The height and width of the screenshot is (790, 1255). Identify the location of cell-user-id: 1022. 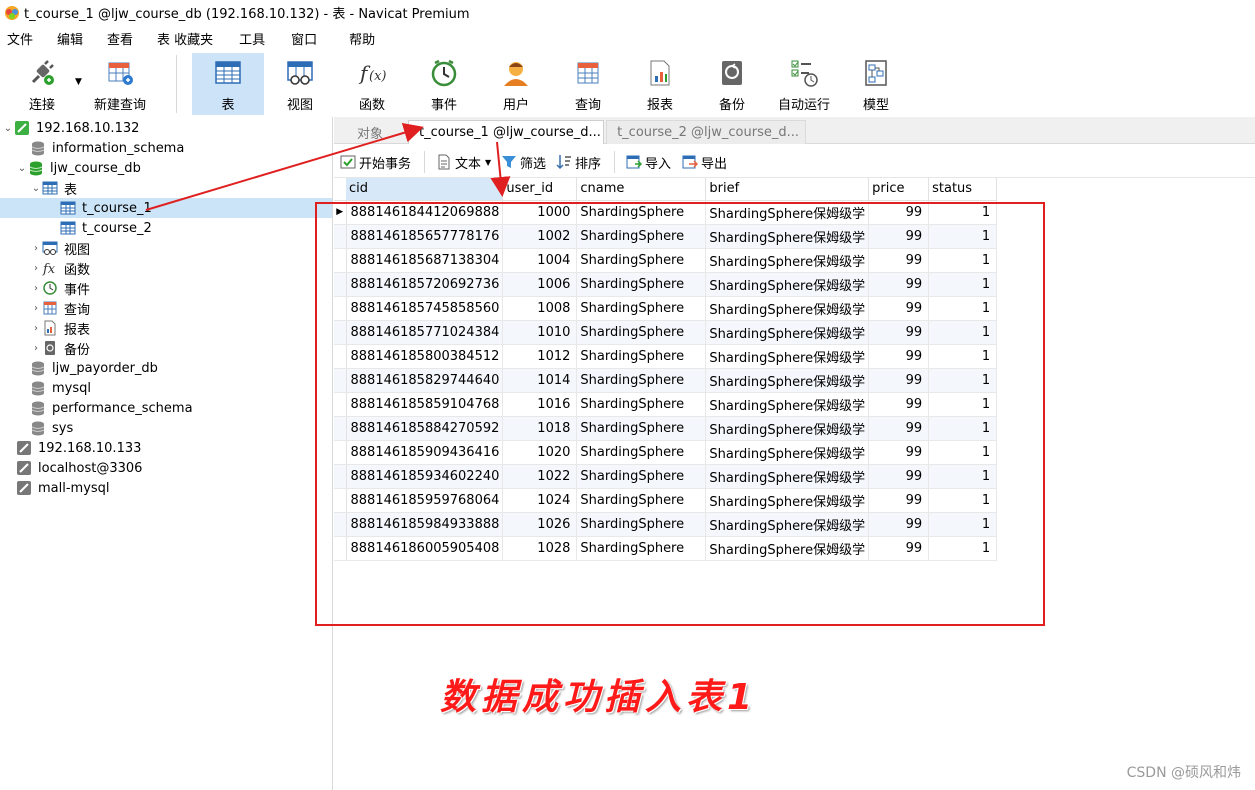
(540, 476).